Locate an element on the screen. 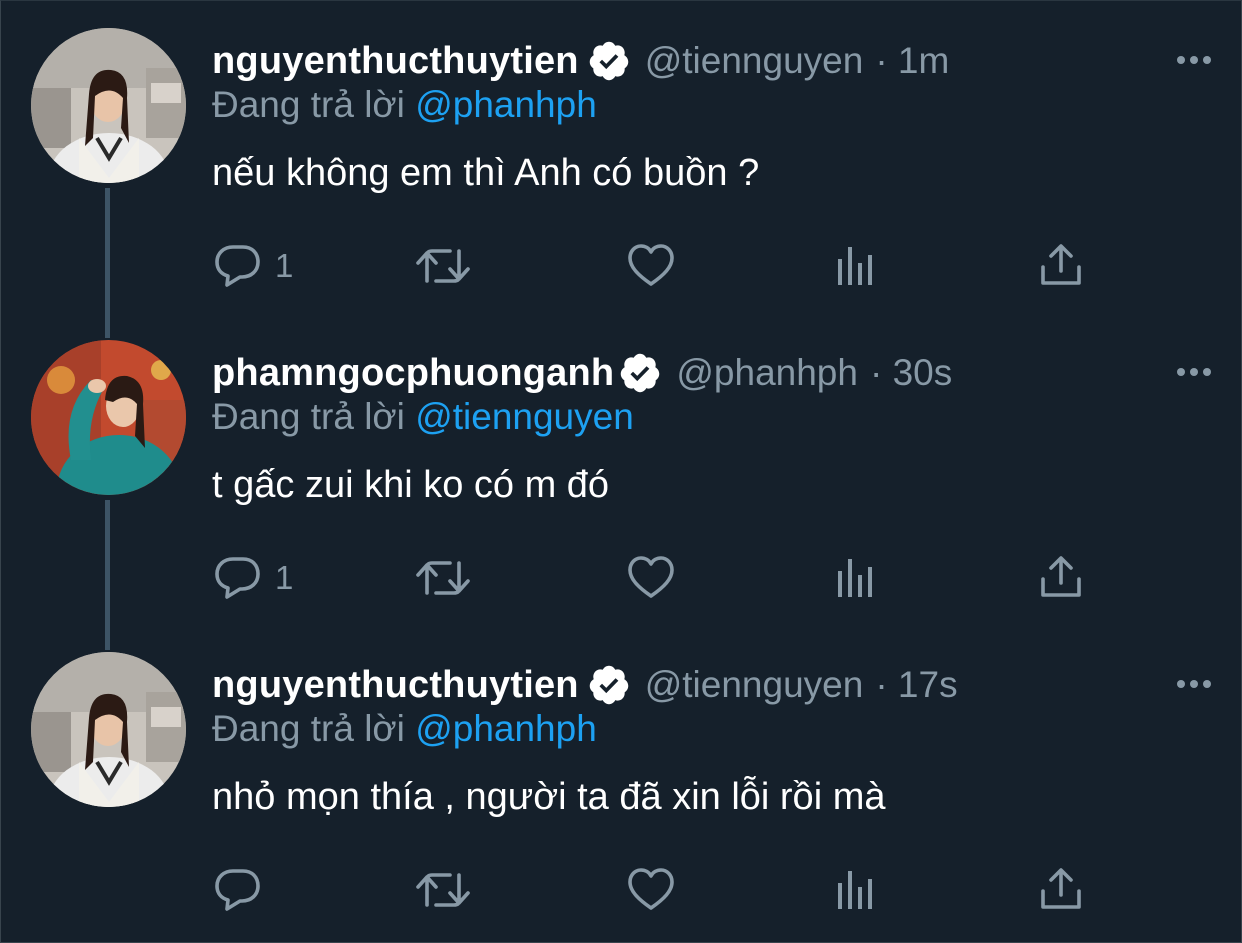  tweet-header: nguyenthucthuytien @tiennguyen · 17s is located at coordinates (585, 685).